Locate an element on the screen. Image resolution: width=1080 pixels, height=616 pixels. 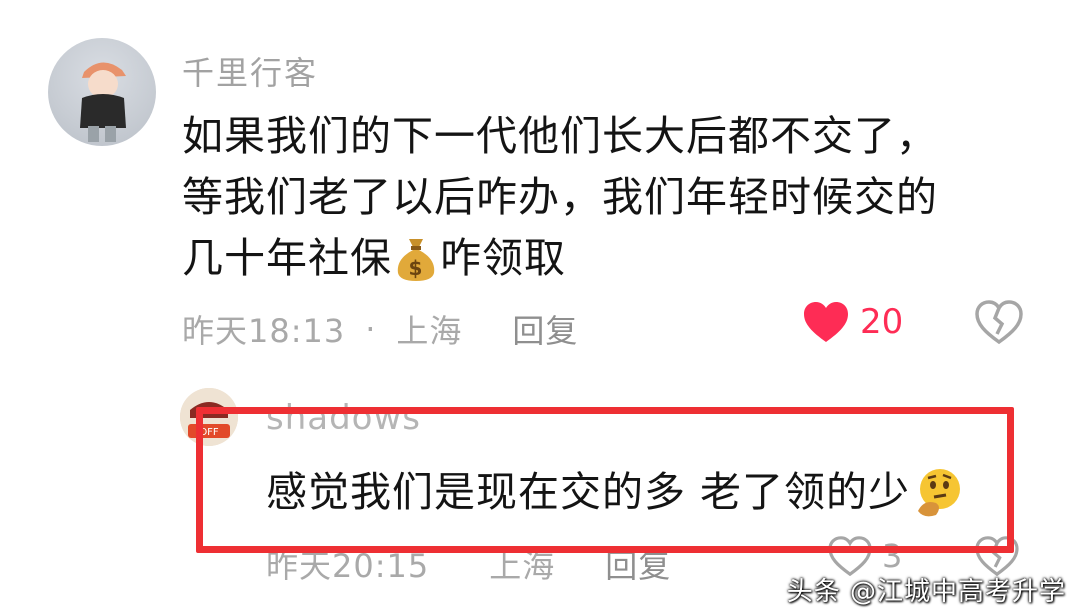
dislike-button is located at coordinates (999, 322).